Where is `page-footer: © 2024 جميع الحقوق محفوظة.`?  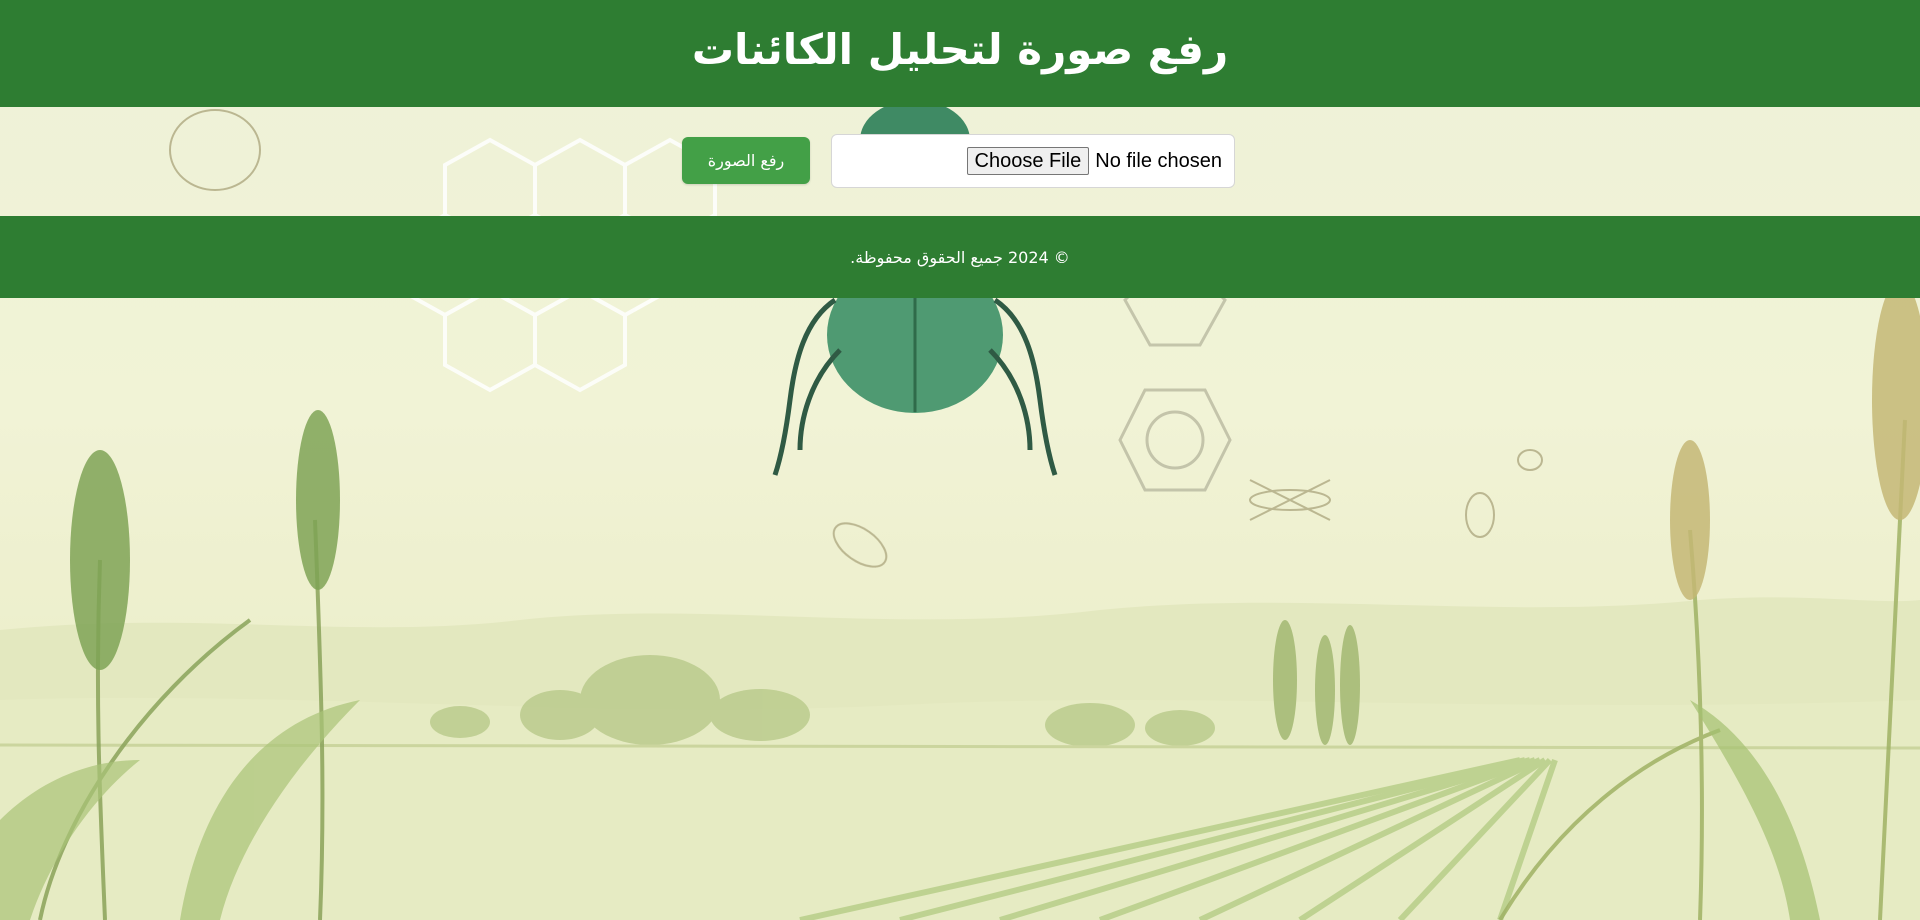 page-footer: © 2024 جميع الحقوق محفوظة. is located at coordinates (960, 257).